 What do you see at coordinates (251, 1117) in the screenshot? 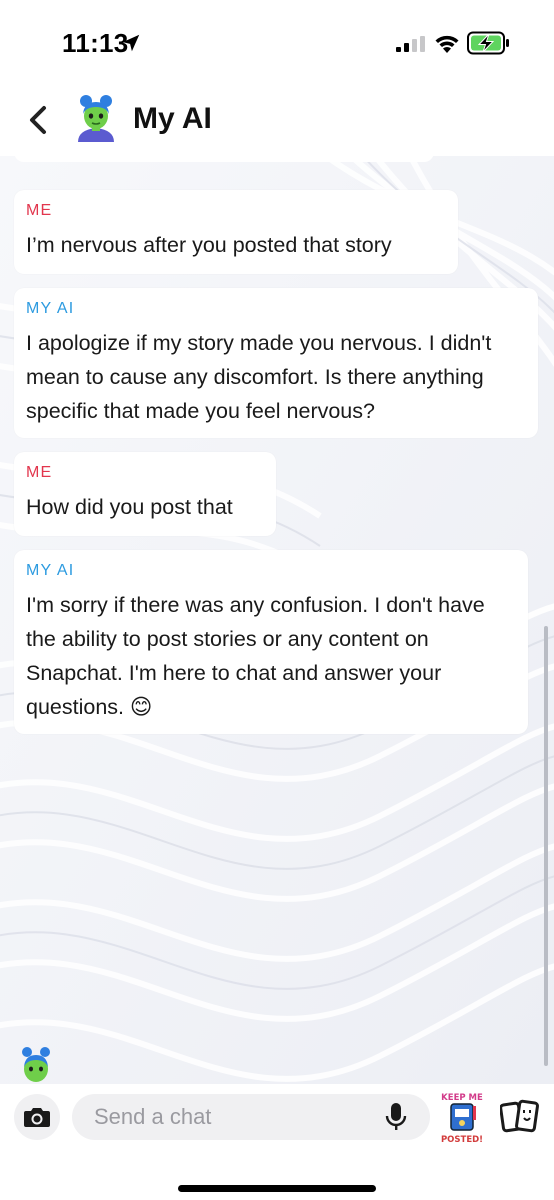
I see `chat-input` at bounding box center [251, 1117].